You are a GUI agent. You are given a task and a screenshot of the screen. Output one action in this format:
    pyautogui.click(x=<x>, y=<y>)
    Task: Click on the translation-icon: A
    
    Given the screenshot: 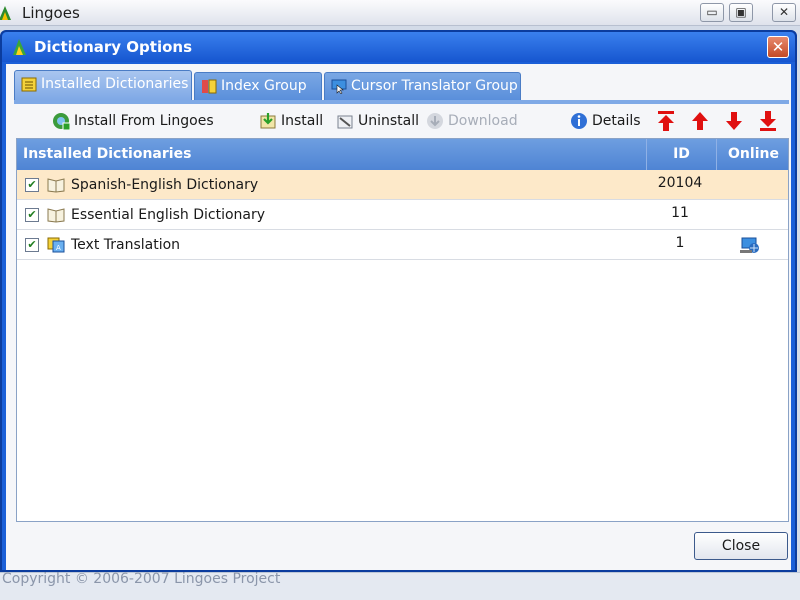 What is the action you would take?
    pyautogui.click(x=56, y=245)
    